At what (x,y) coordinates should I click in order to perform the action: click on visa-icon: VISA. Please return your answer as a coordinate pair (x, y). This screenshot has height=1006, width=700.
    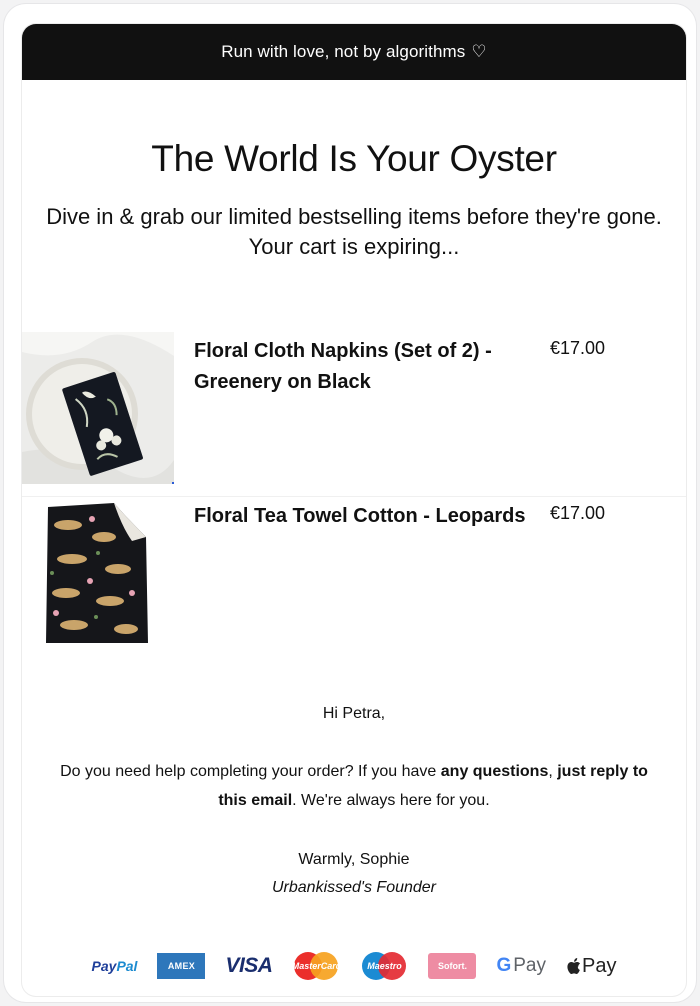
    Looking at the image, I should click on (249, 966).